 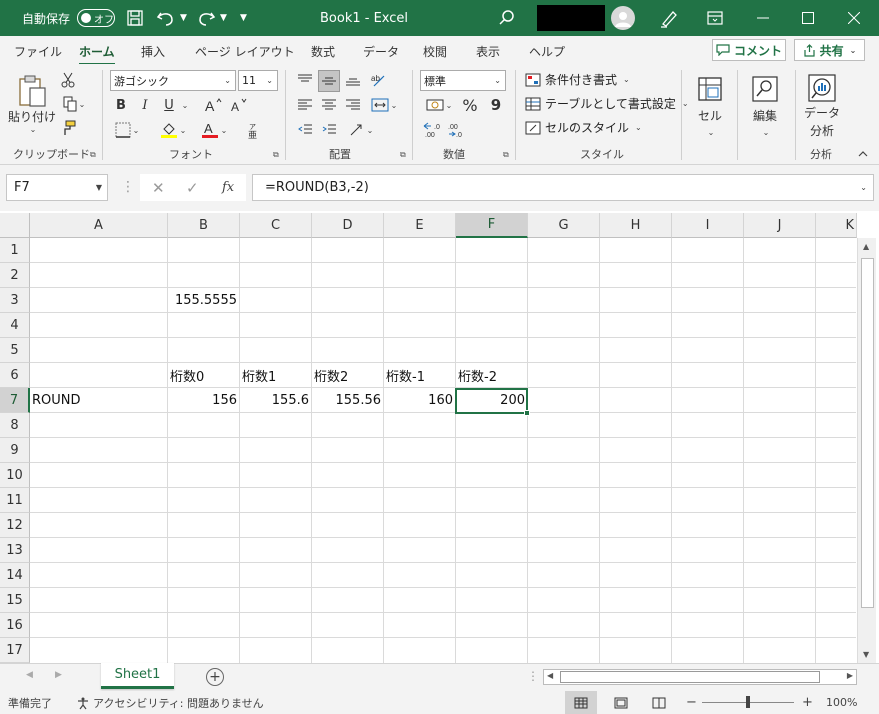 I want to click on orientation-button: ab, so click(x=379, y=80).